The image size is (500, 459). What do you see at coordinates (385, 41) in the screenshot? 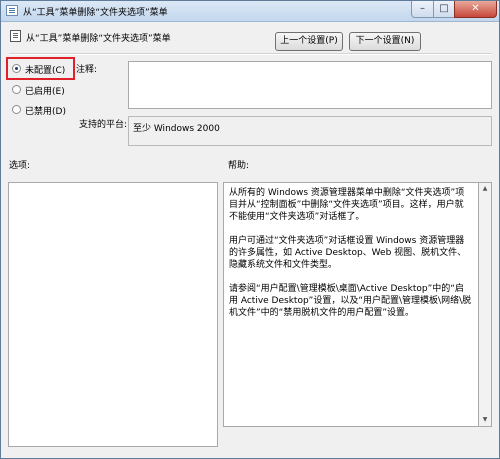
I see `next-setting-button: 下一个设置(N)` at bounding box center [385, 41].